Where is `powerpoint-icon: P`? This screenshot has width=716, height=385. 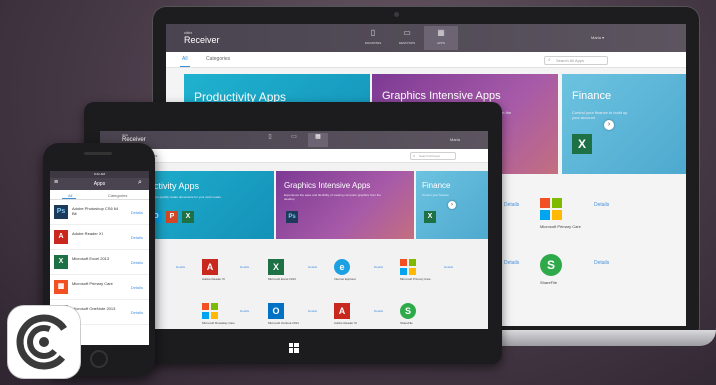
powerpoint-icon: P is located at coordinates (172, 217).